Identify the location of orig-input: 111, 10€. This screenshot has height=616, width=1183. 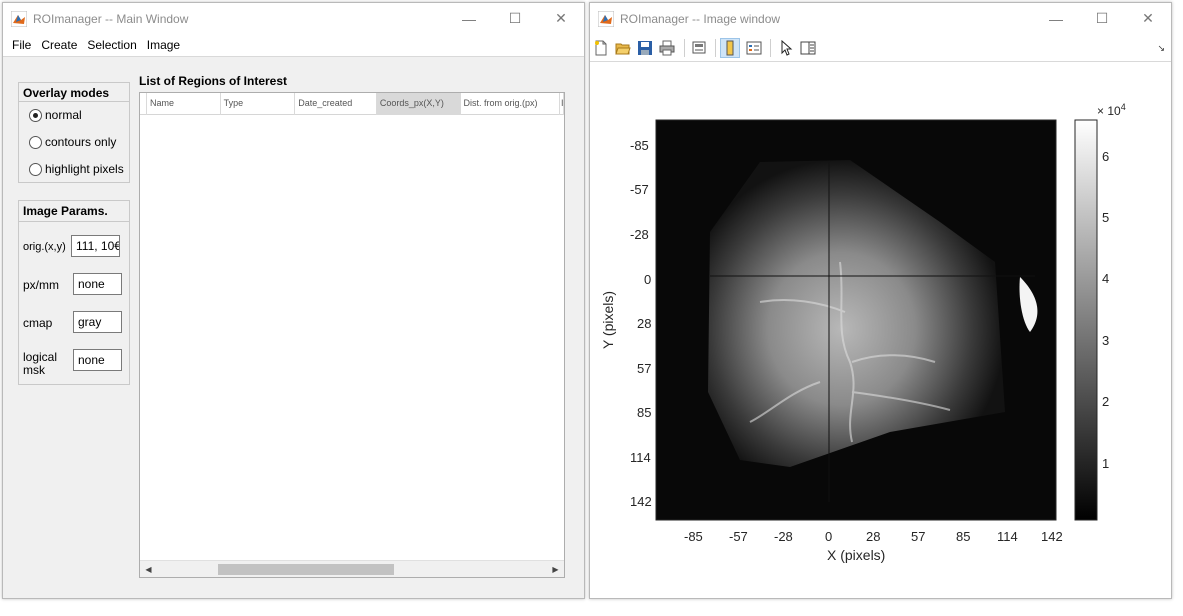
(95, 246).